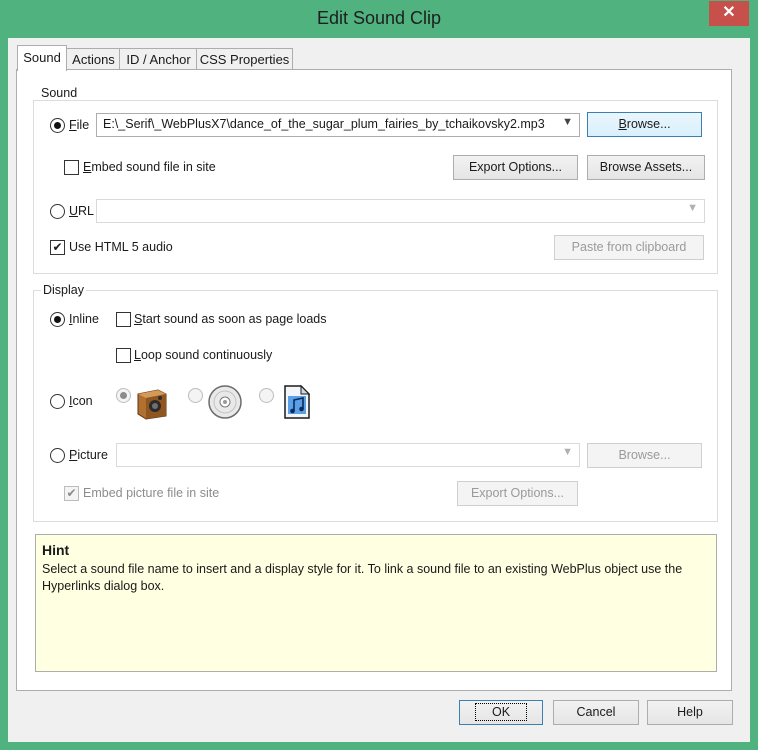  I want to click on display-group-label: Display, so click(63, 290).